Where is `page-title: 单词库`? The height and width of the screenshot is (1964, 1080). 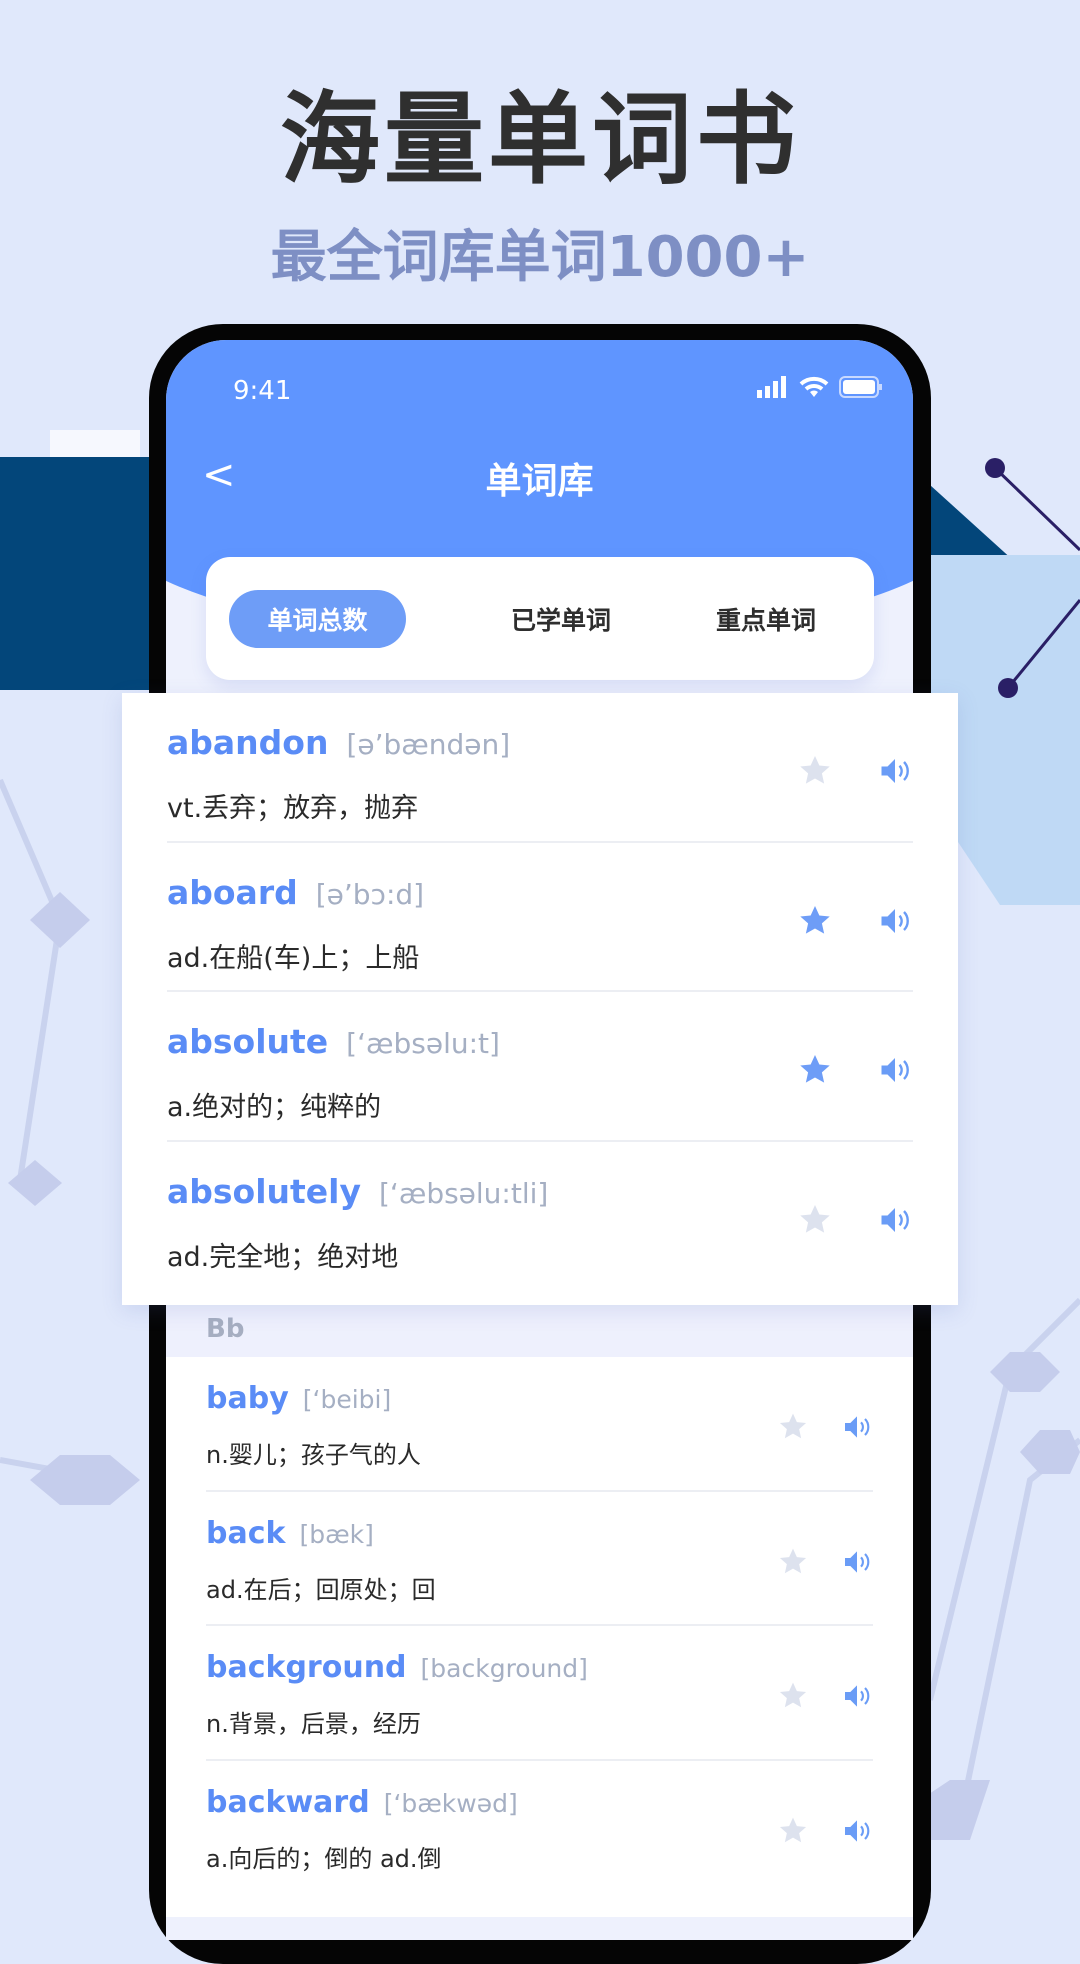
page-title: 单词库 is located at coordinates (539, 481).